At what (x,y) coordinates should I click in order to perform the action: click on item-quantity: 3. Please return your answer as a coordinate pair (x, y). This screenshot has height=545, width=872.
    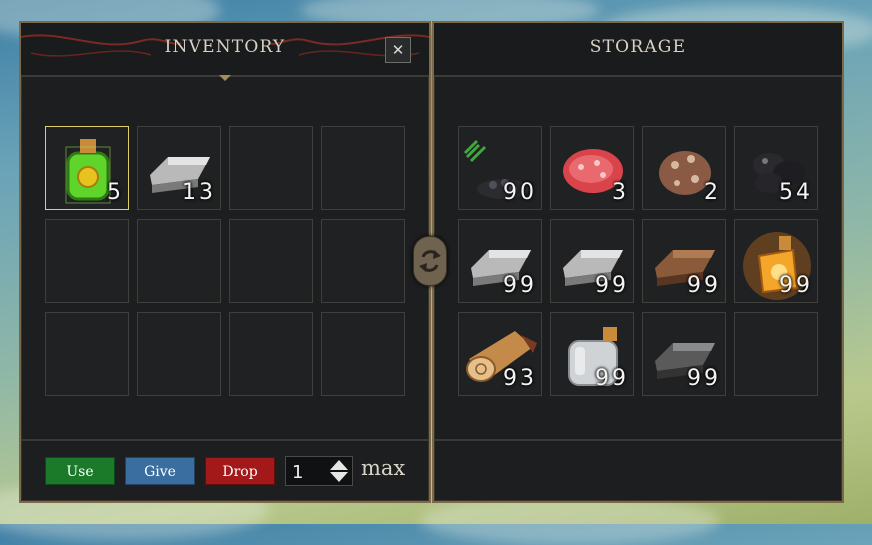
    Looking at the image, I should click on (620, 192).